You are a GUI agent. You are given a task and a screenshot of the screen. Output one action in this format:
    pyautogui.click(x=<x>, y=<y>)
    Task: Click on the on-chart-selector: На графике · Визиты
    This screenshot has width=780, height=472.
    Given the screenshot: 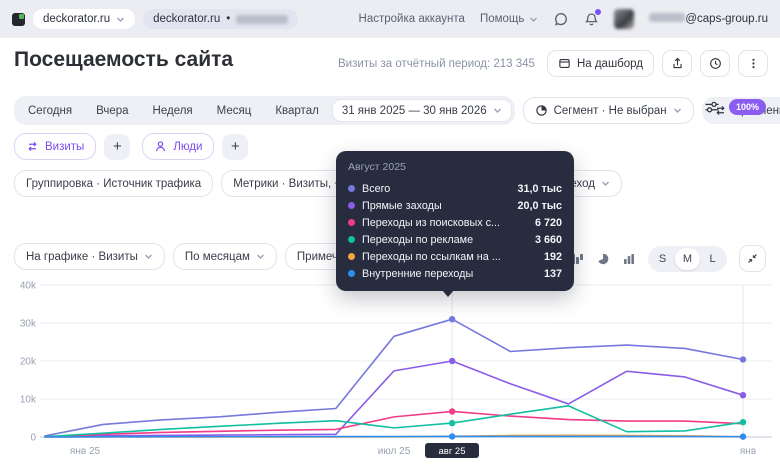 What is the action you would take?
    pyautogui.click(x=89, y=256)
    